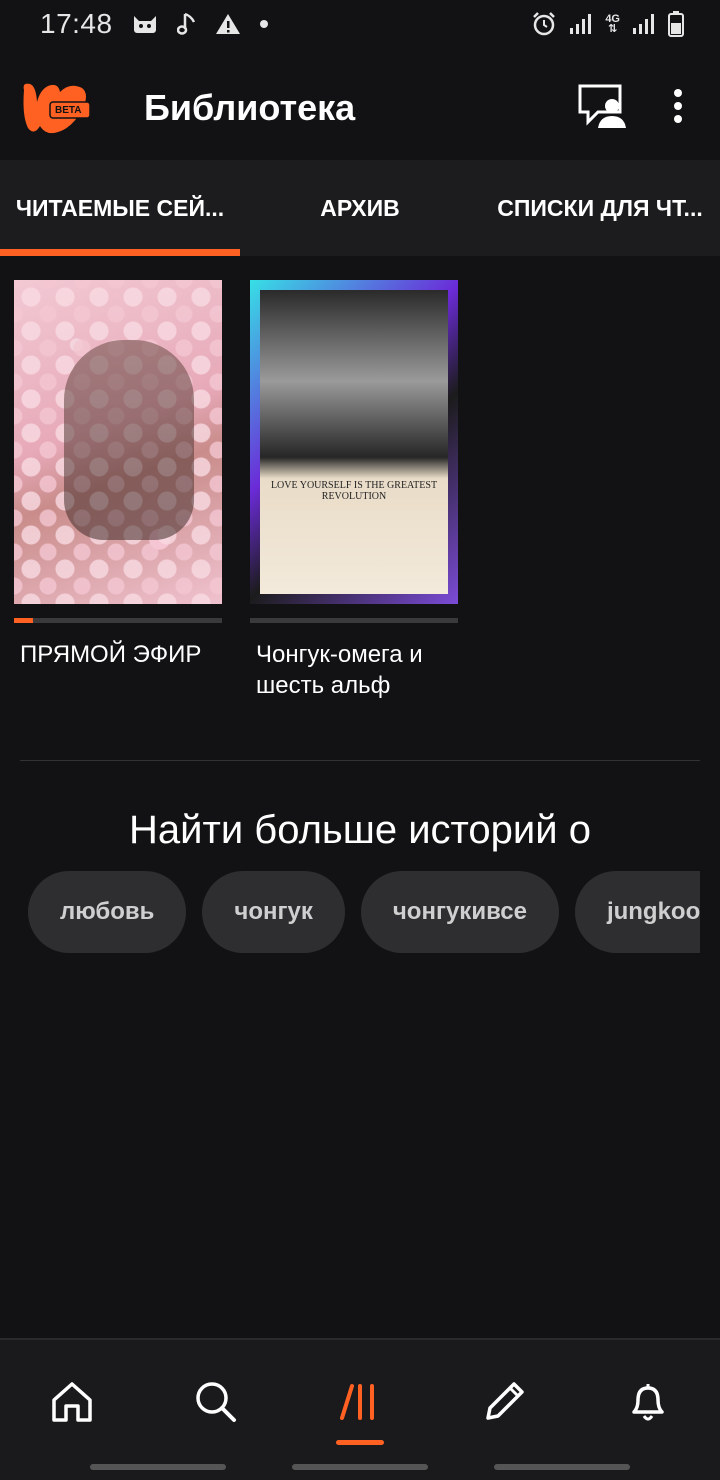 This screenshot has width=720, height=1480. Describe the element at coordinates (360, 1442) in the screenshot. I see `active-tab-indicator` at that location.